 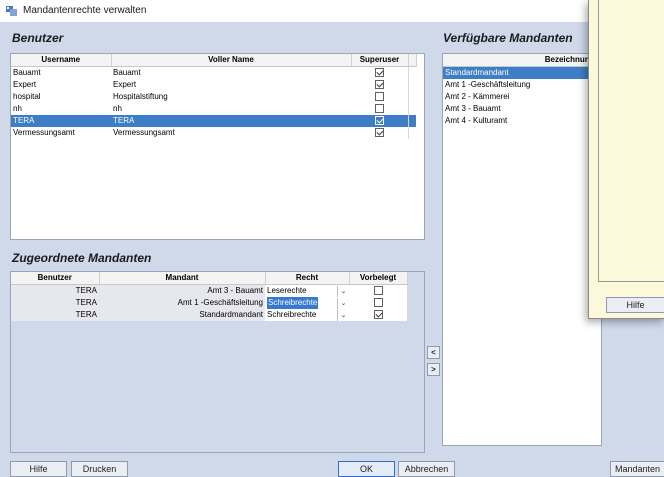 I want to click on list-item: Amt 2 - Kämmerei, so click(x=522, y=97).